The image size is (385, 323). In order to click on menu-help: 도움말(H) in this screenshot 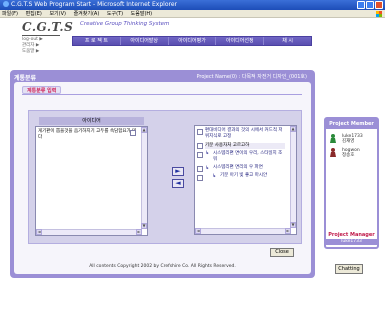, I will do `click(141, 14)`.